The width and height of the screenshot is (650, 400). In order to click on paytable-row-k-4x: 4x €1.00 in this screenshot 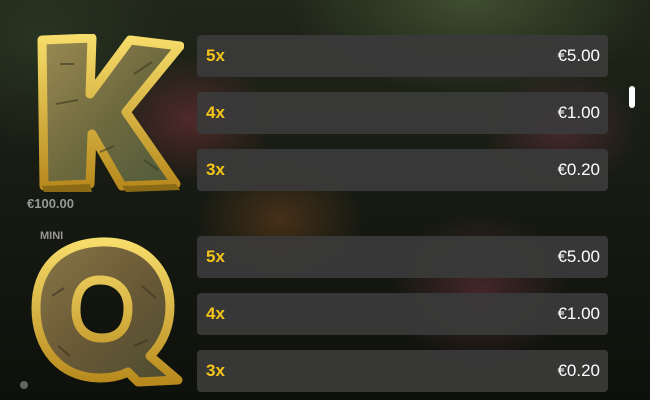, I will do `click(402, 113)`.